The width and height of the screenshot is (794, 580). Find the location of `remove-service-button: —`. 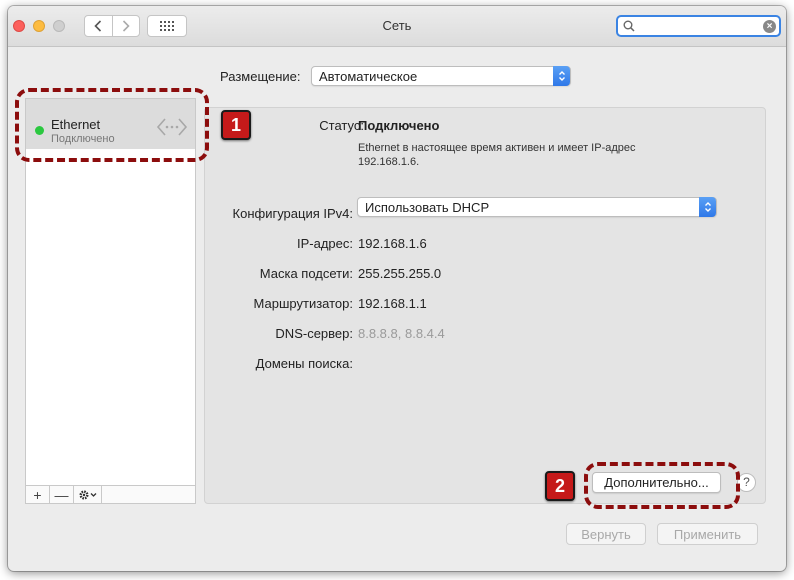

remove-service-button: — is located at coordinates (62, 494).